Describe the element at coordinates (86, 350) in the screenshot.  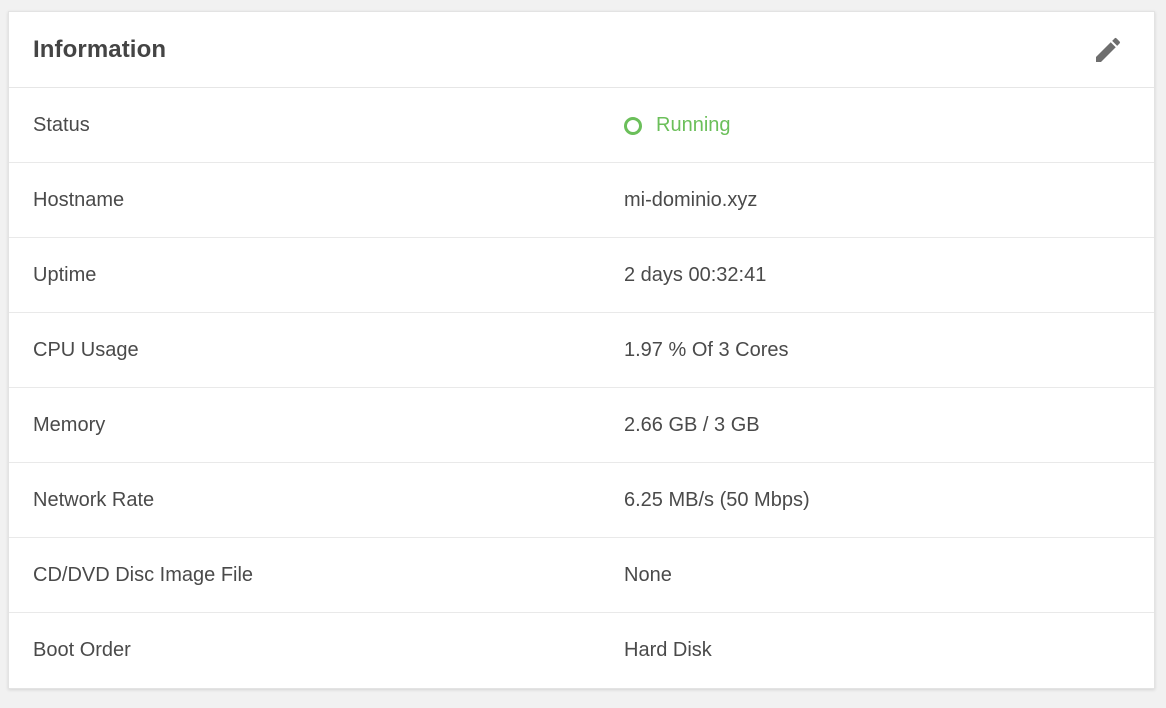
I see `row-label: CPU Usage` at that location.